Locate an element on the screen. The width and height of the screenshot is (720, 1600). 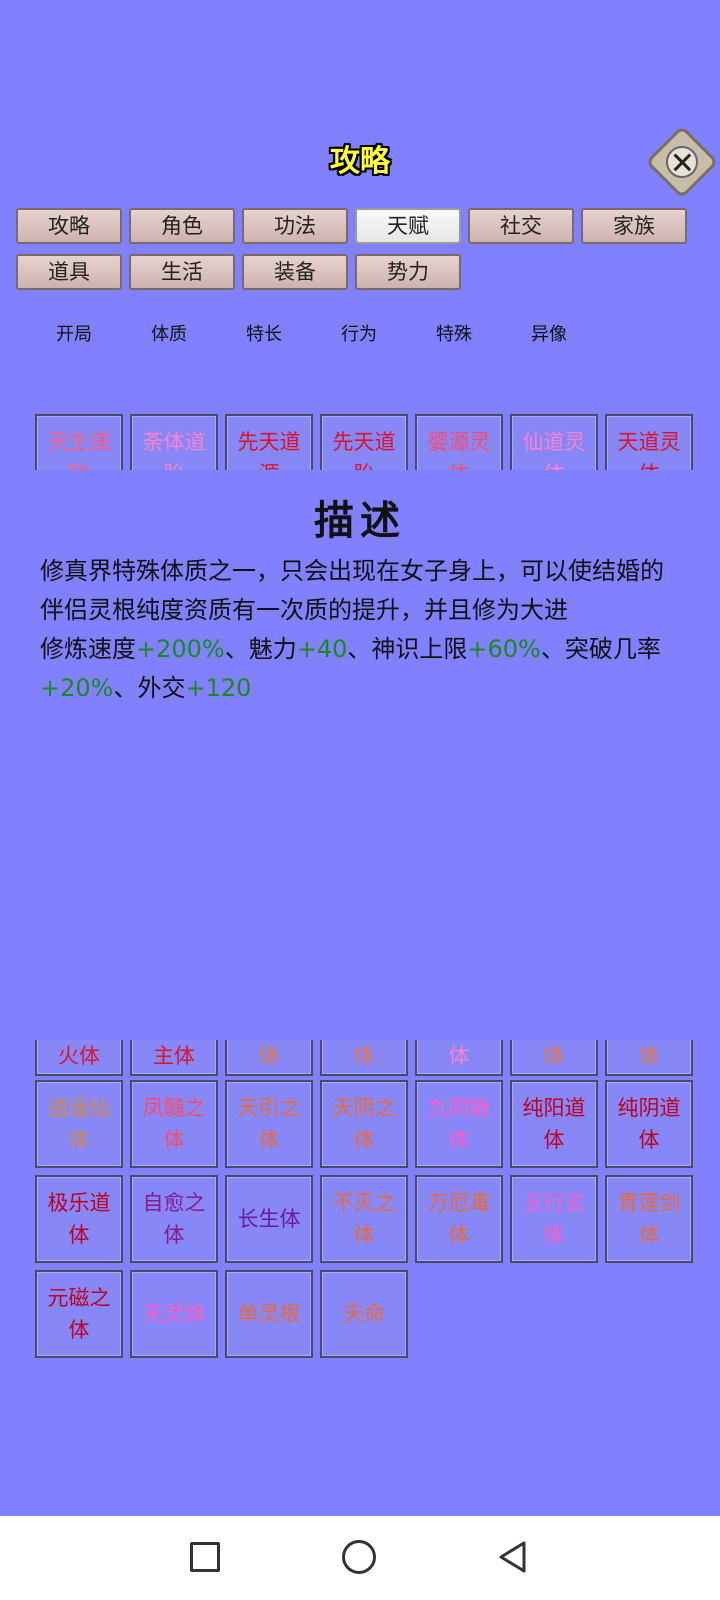
talent-label-line1: 青莲剑 is located at coordinates (649, 1203).